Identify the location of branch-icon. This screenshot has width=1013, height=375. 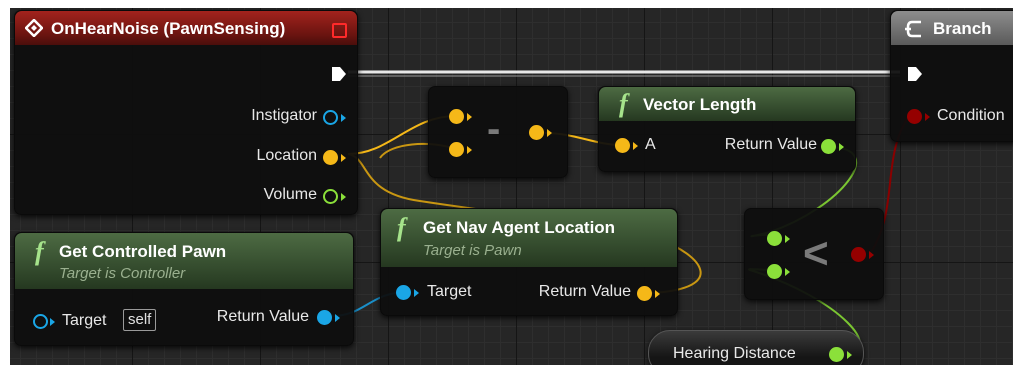
(913, 29).